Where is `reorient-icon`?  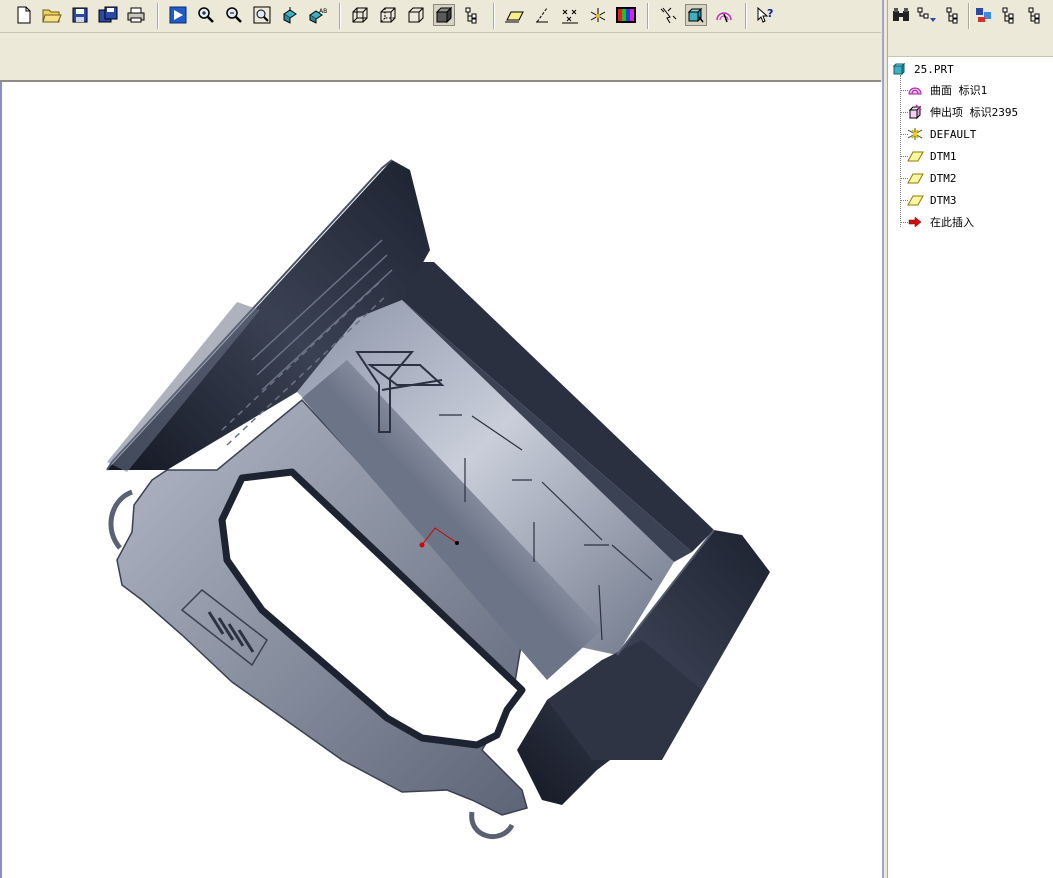
reorient-icon is located at coordinates (290, 15).